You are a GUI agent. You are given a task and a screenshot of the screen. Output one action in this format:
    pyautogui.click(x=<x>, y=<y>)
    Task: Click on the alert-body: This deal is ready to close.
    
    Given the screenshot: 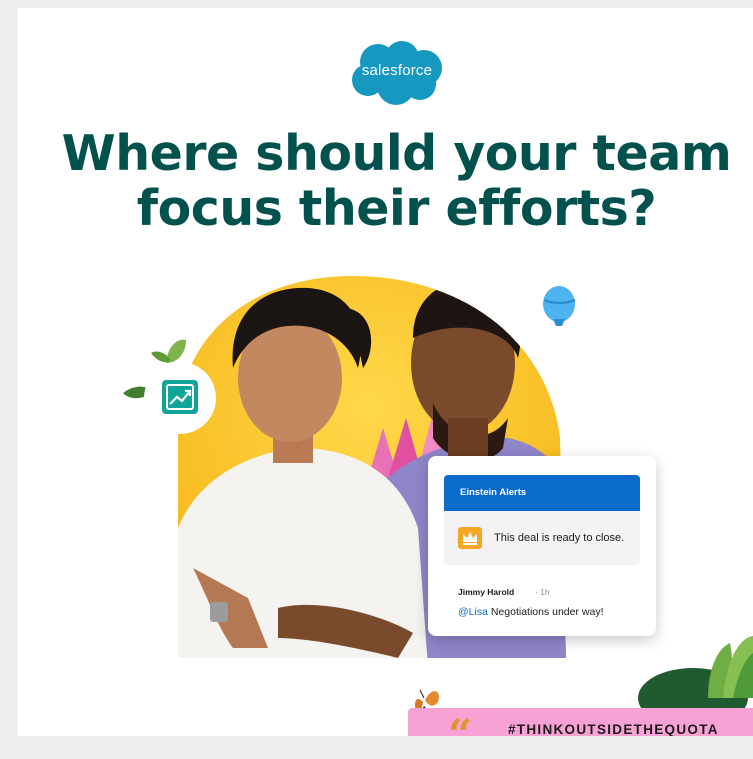 What is the action you would take?
    pyautogui.click(x=542, y=538)
    